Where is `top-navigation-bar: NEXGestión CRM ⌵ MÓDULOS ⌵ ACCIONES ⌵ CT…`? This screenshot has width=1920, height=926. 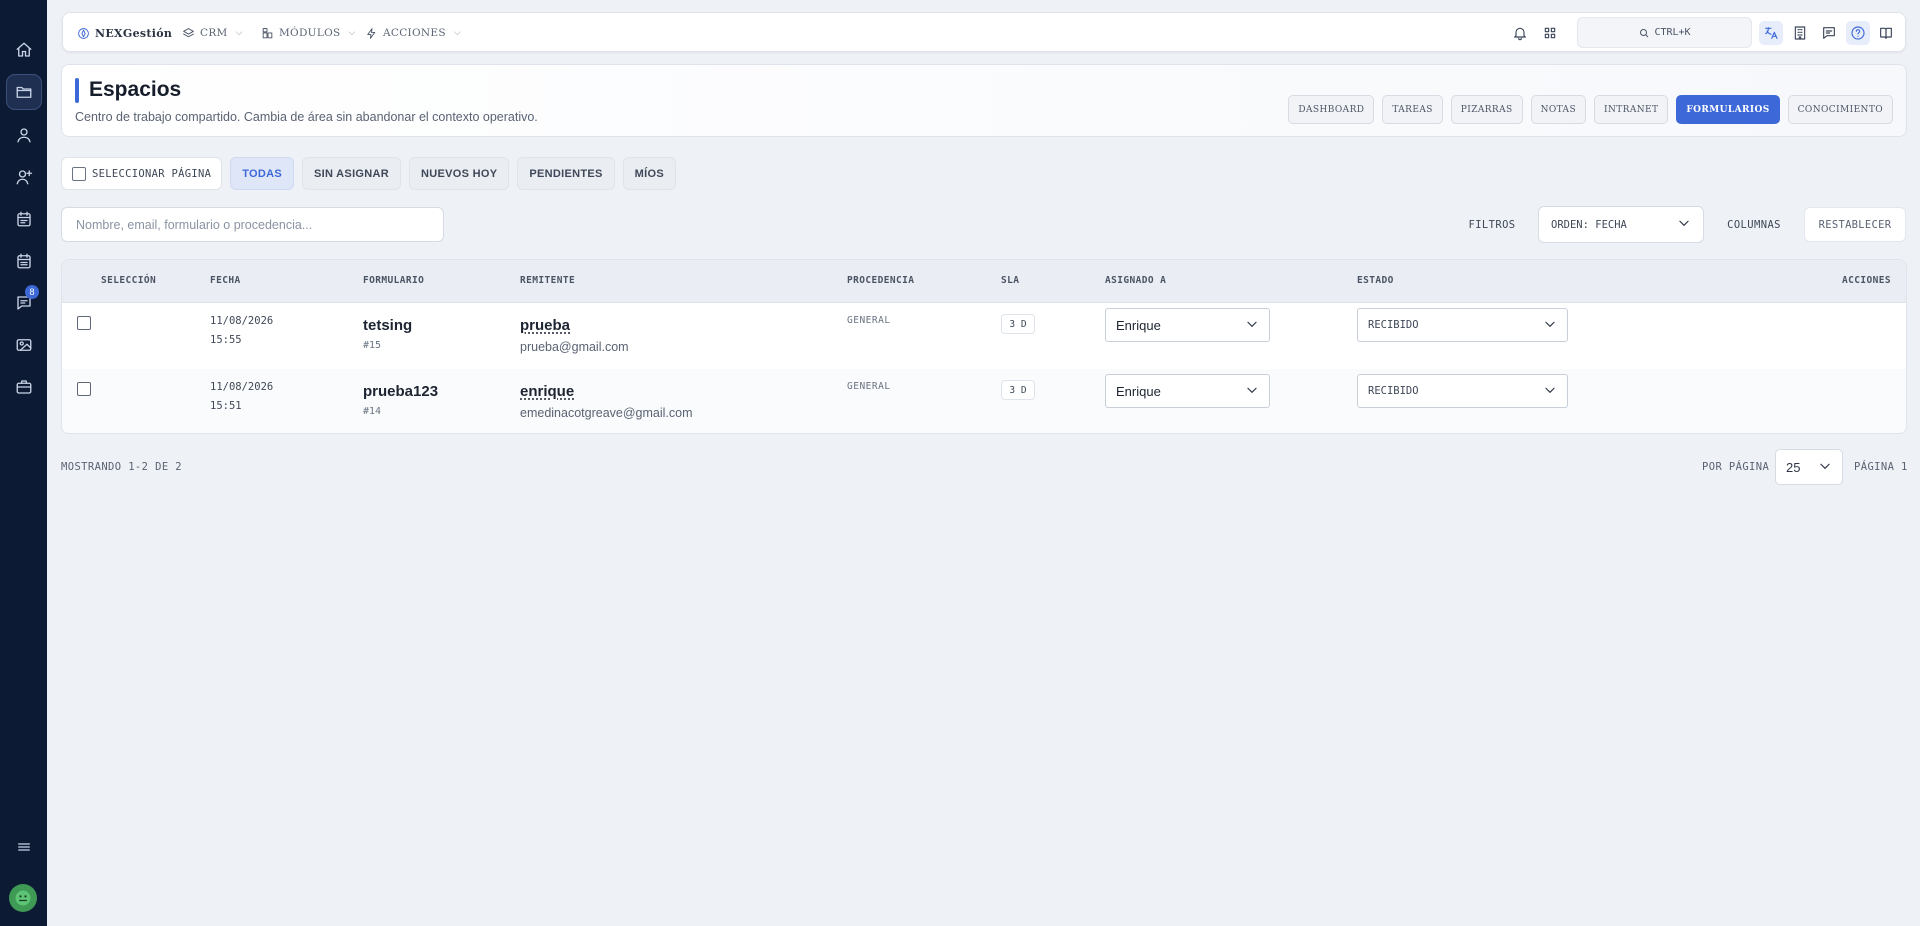 top-navigation-bar: NEXGestión CRM ⌵ MÓDULOS ⌵ ACCIONES ⌵ CT… is located at coordinates (984, 32).